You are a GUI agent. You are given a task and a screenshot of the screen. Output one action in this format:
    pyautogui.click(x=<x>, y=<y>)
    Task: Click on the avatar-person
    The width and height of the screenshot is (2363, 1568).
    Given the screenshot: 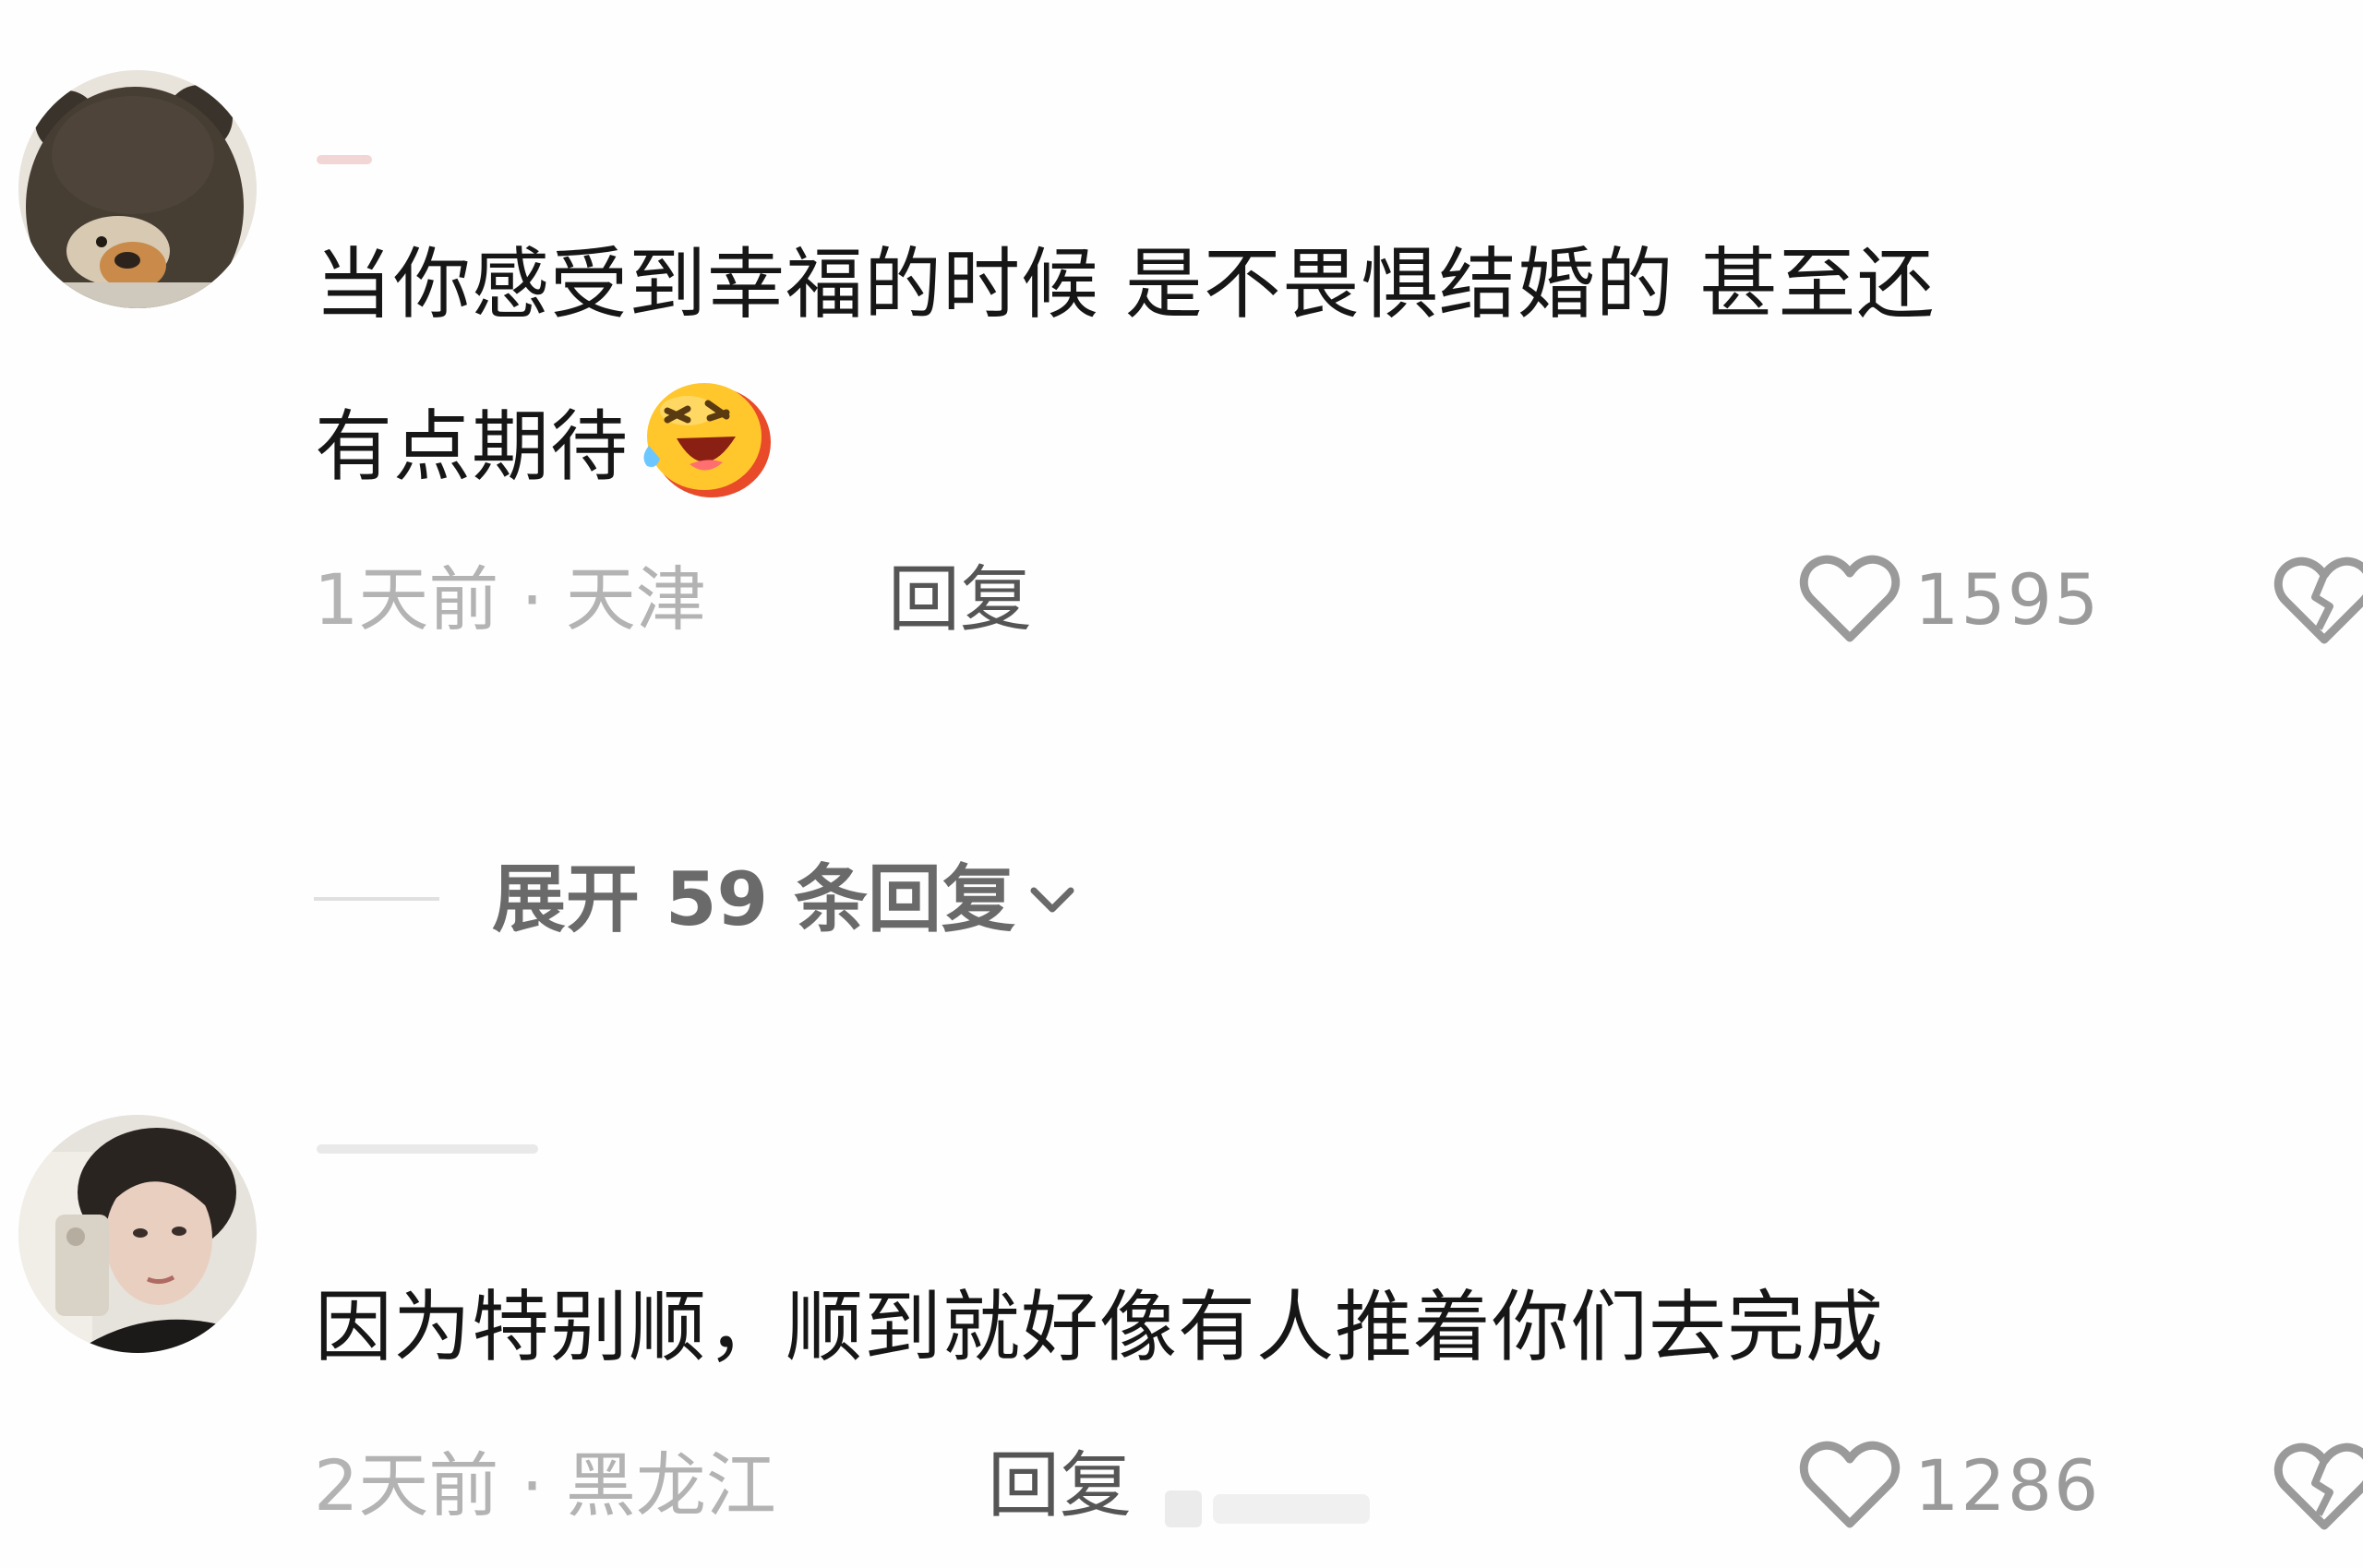 What is the action you would take?
    pyautogui.click(x=138, y=1234)
    